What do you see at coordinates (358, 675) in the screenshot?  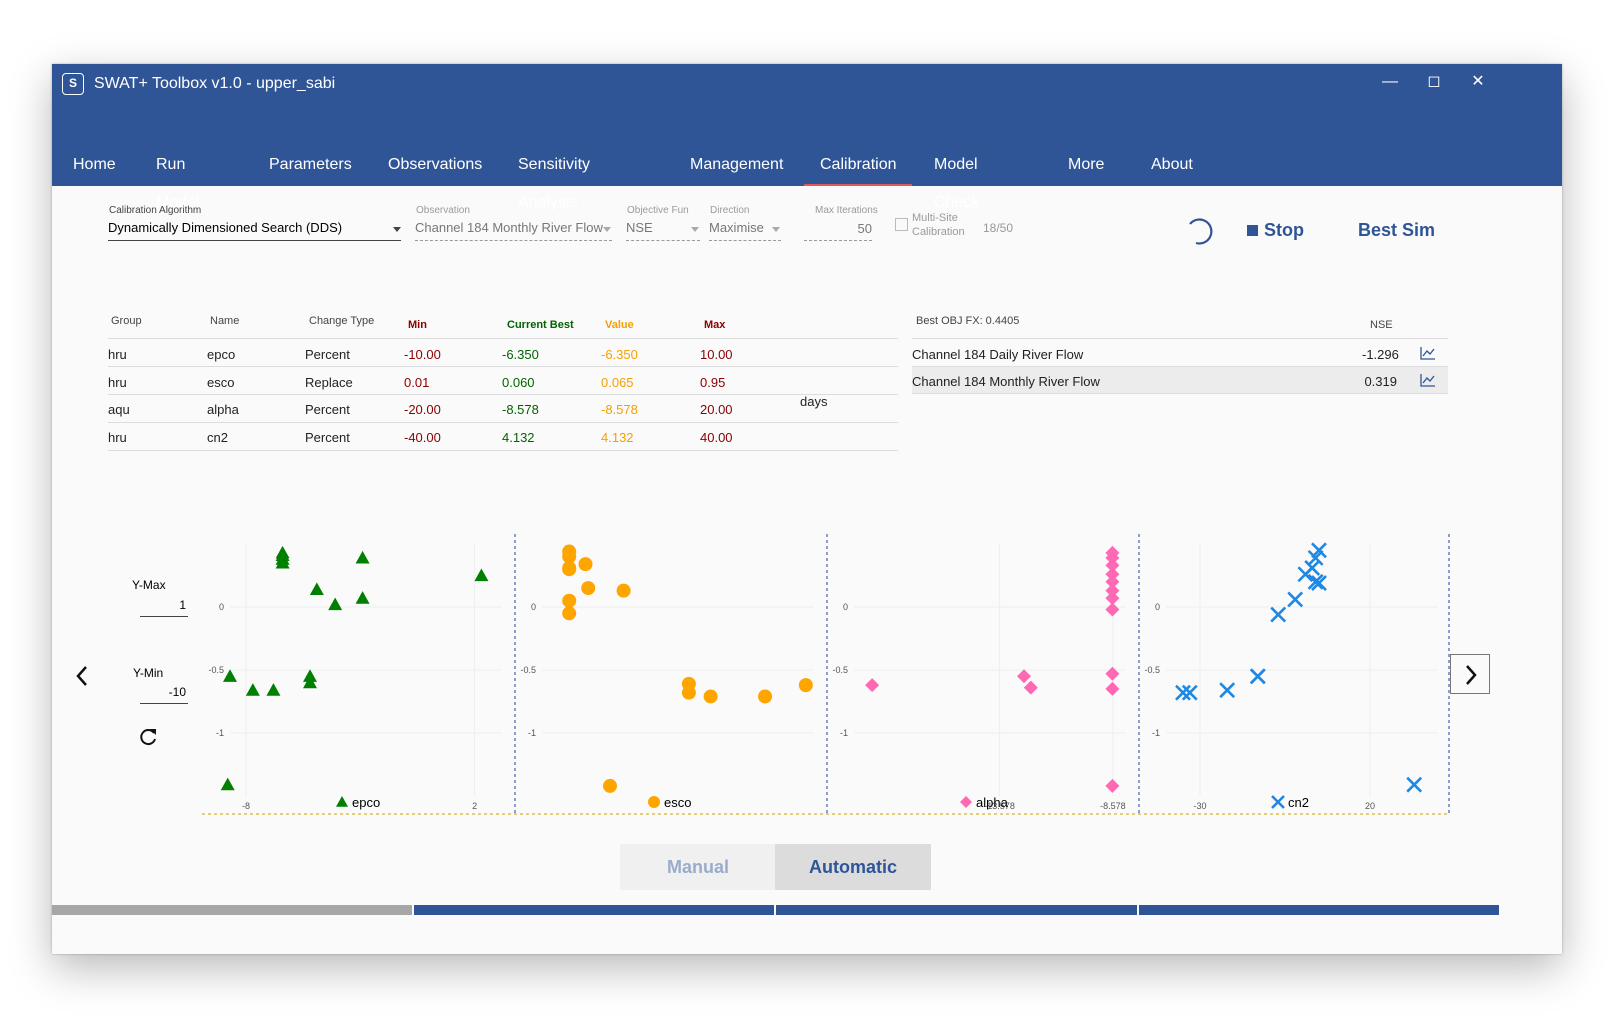 I see `chart-panel-epco: 0 -0.5 -1 -8 2 epco` at bounding box center [358, 675].